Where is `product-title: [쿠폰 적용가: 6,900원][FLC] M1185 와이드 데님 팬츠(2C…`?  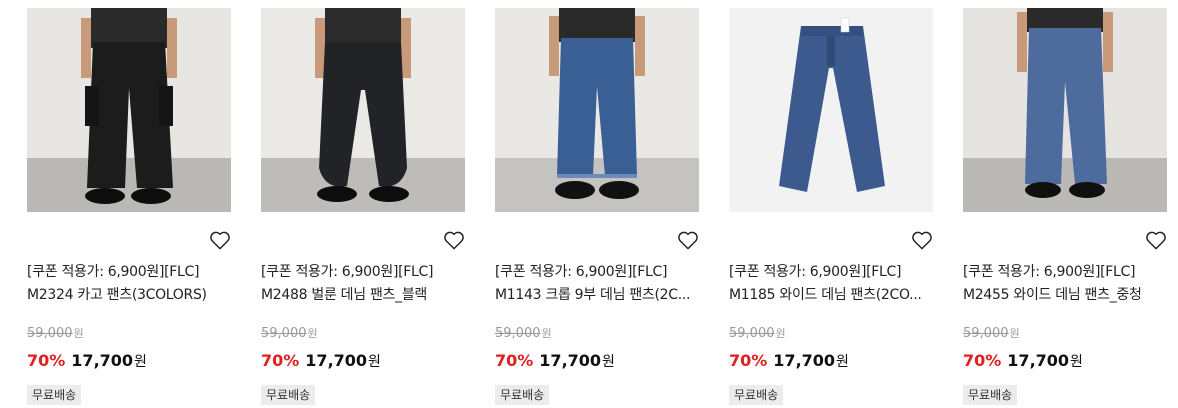 product-title: [쿠폰 적용가: 6,900원][FLC] M1185 와이드 데님 팬츠(2C… is located at coordinates (831, 284).